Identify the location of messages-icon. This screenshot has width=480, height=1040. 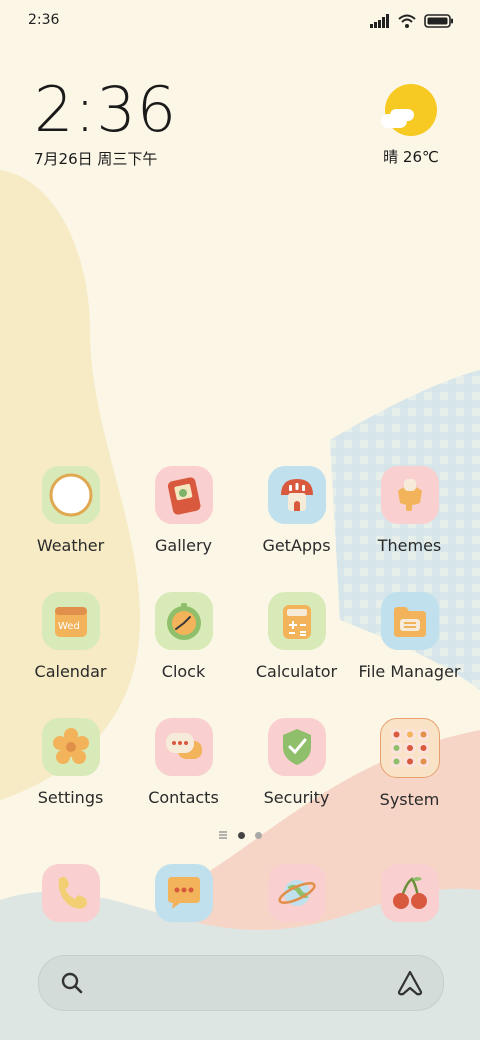
(183, 893).